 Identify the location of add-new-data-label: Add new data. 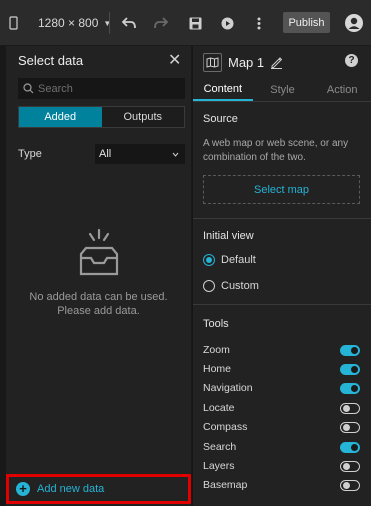
(71, 489).